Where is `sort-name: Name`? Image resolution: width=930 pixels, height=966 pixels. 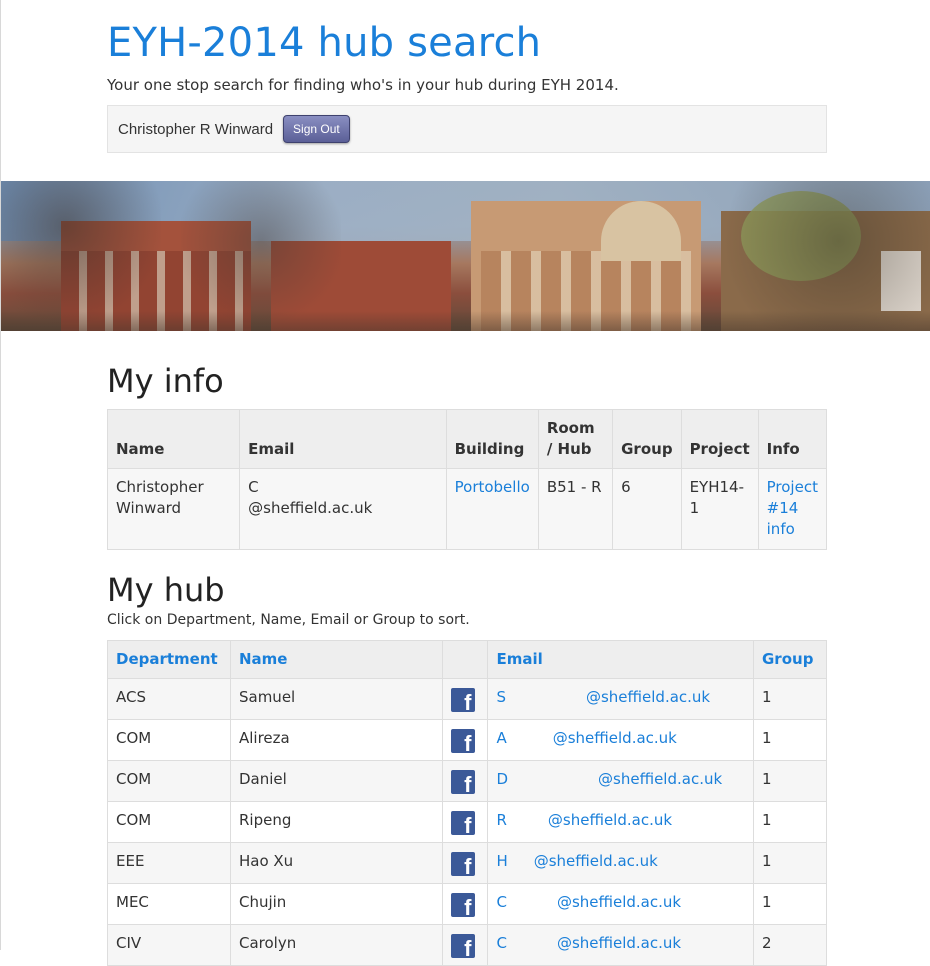 sort-name: Name is located at coordinates (336, 659).